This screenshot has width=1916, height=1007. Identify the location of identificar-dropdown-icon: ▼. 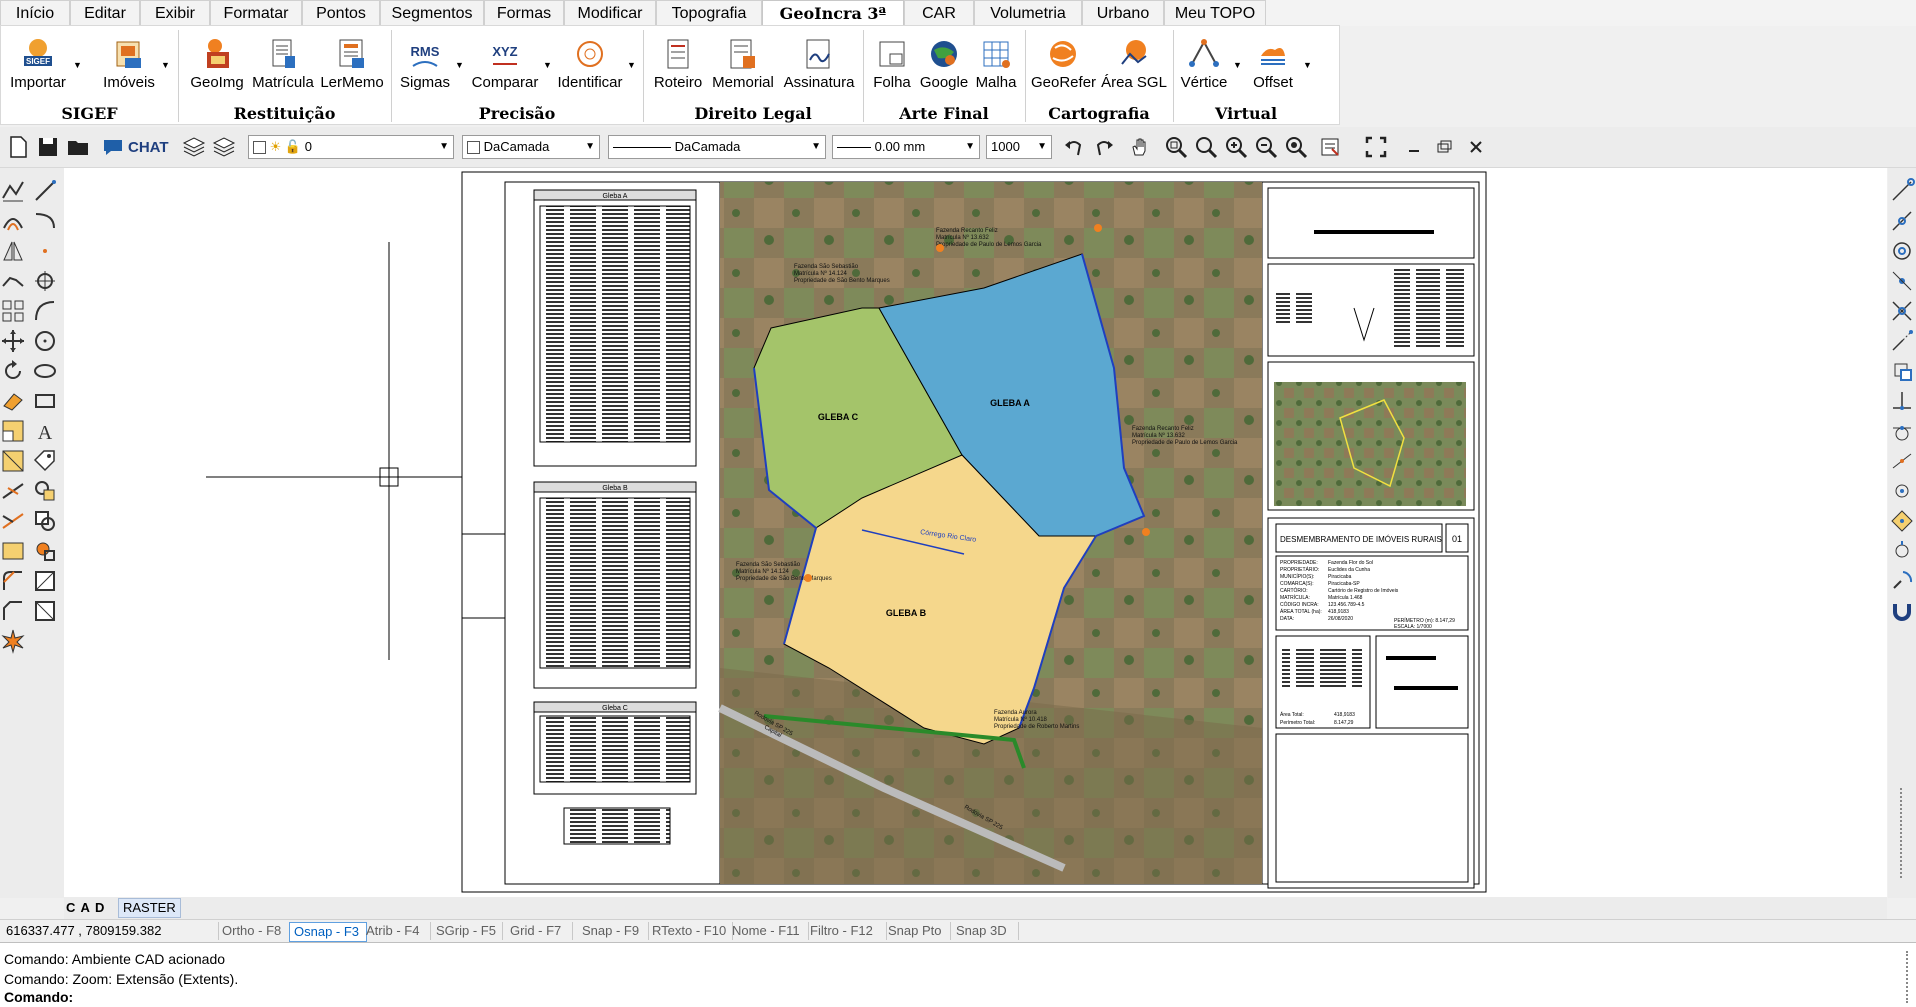
(631, 65).